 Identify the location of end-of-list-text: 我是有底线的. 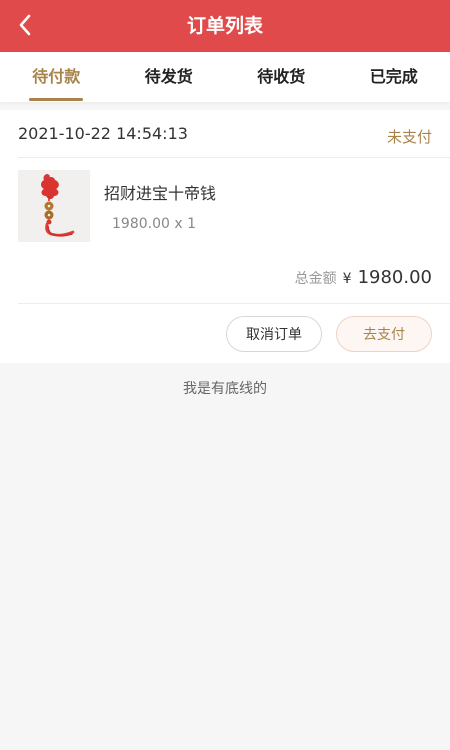
(225, 389).